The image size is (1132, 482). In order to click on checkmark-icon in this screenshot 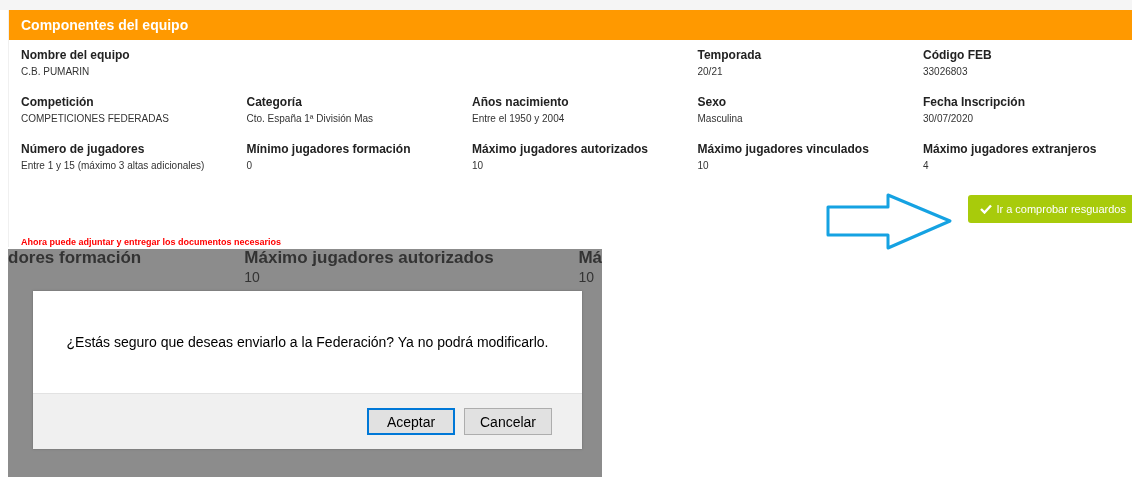, I will do `click(986, 209)`.